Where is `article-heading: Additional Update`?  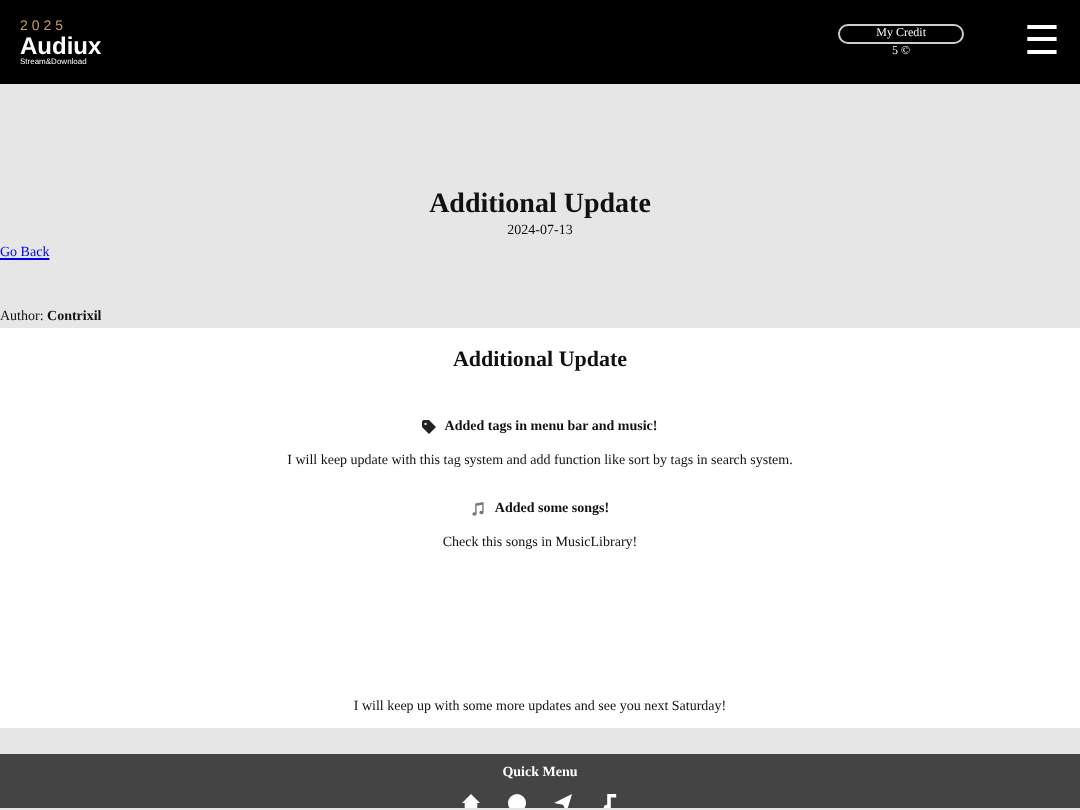
article-heading: Additional Update is located at coordinates (540, 359).